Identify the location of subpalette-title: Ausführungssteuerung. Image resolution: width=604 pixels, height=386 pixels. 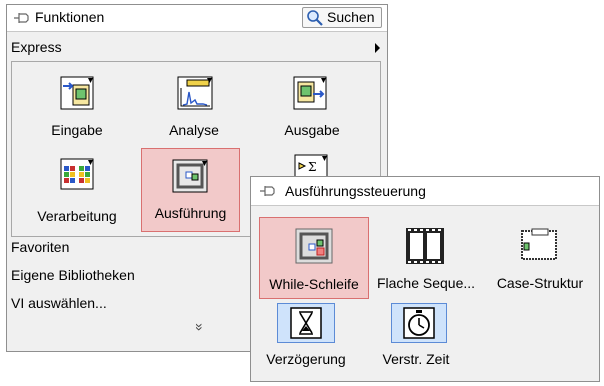
(355, 191).